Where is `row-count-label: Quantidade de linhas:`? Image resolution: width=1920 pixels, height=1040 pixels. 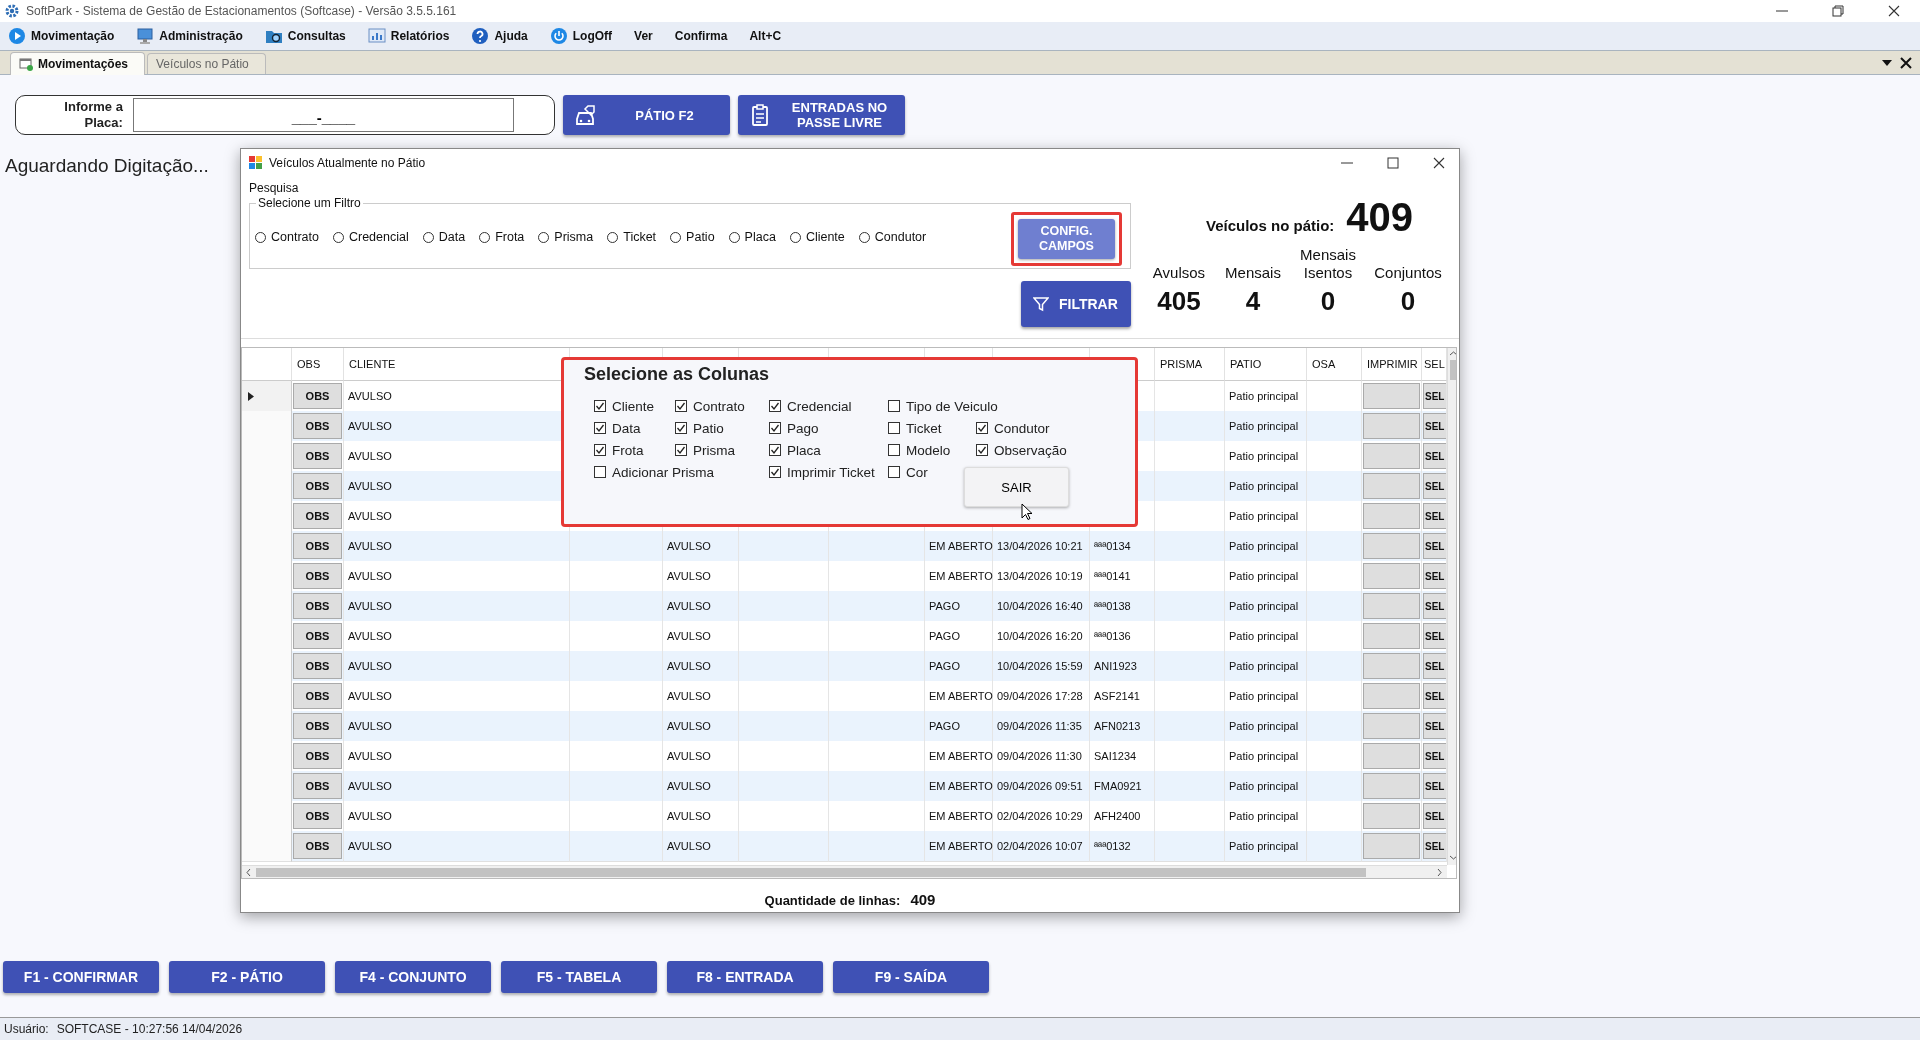 row-count-label: Quantidade de linhas: is located at coordinates (832, 900).